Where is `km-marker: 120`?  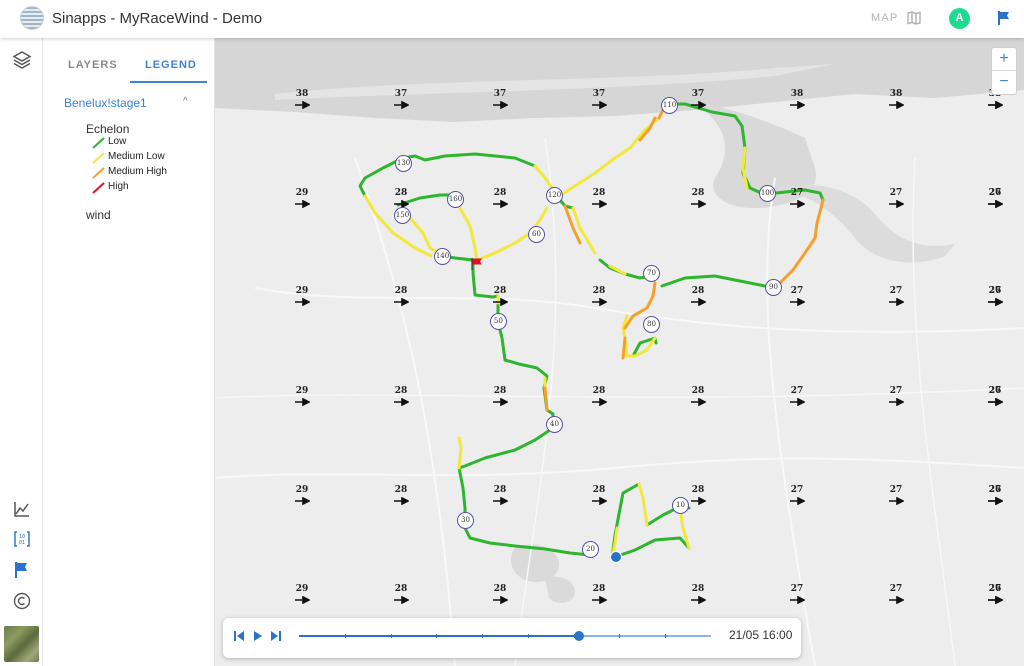 km-marker: 120 is located at coordinates (554, 195).